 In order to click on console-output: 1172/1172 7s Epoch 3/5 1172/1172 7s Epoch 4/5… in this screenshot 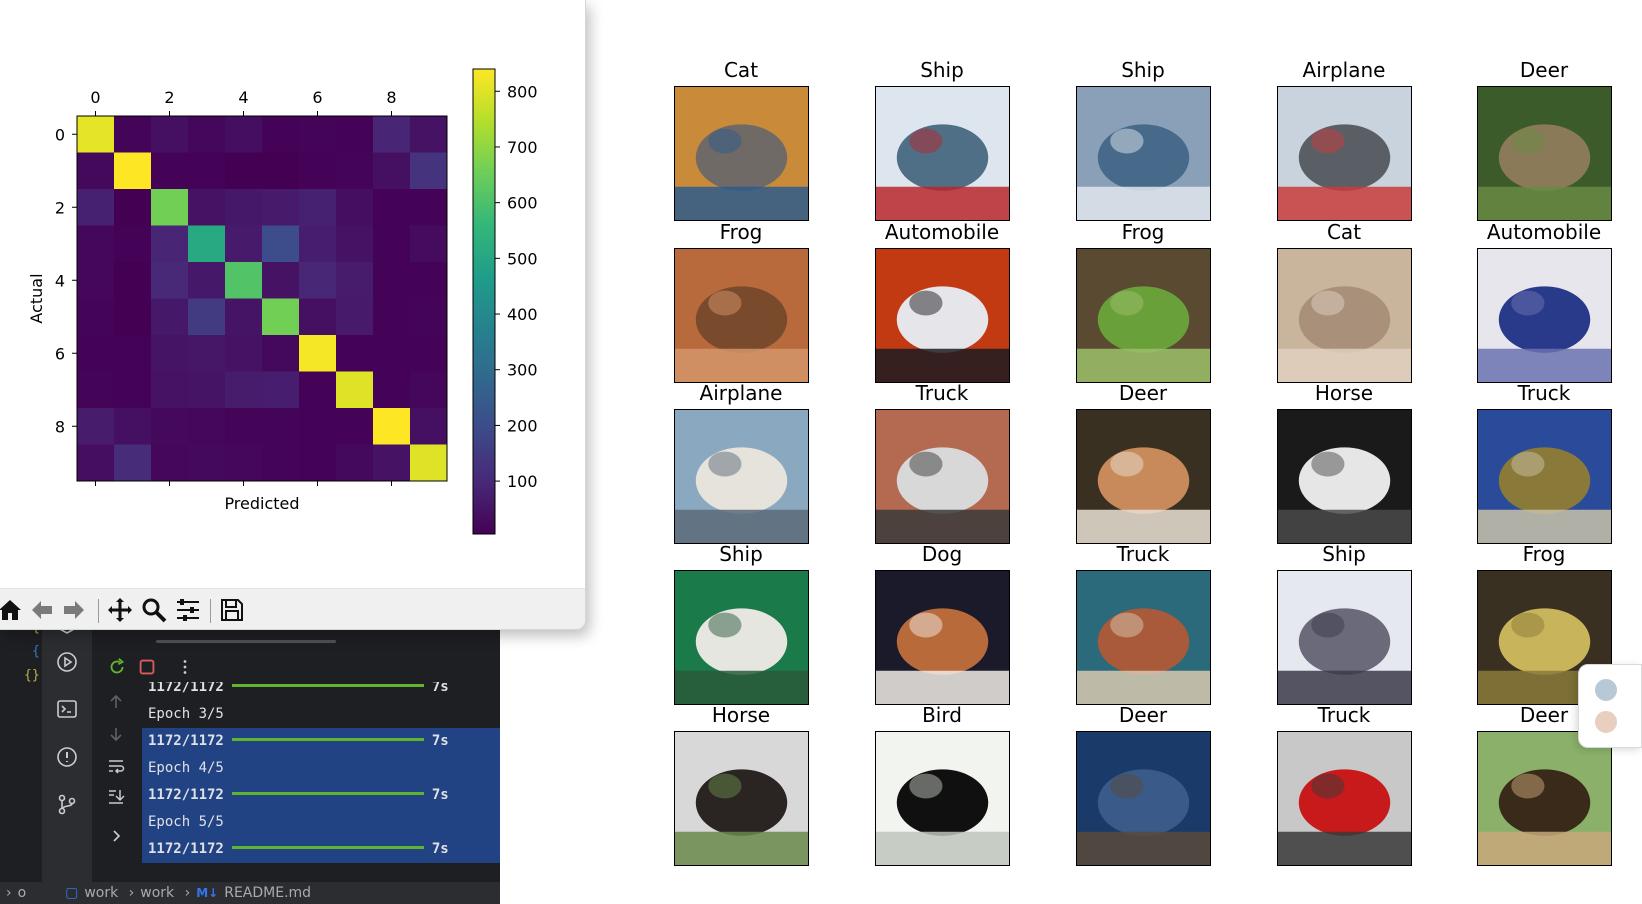, I will do `click(321, 782)`.